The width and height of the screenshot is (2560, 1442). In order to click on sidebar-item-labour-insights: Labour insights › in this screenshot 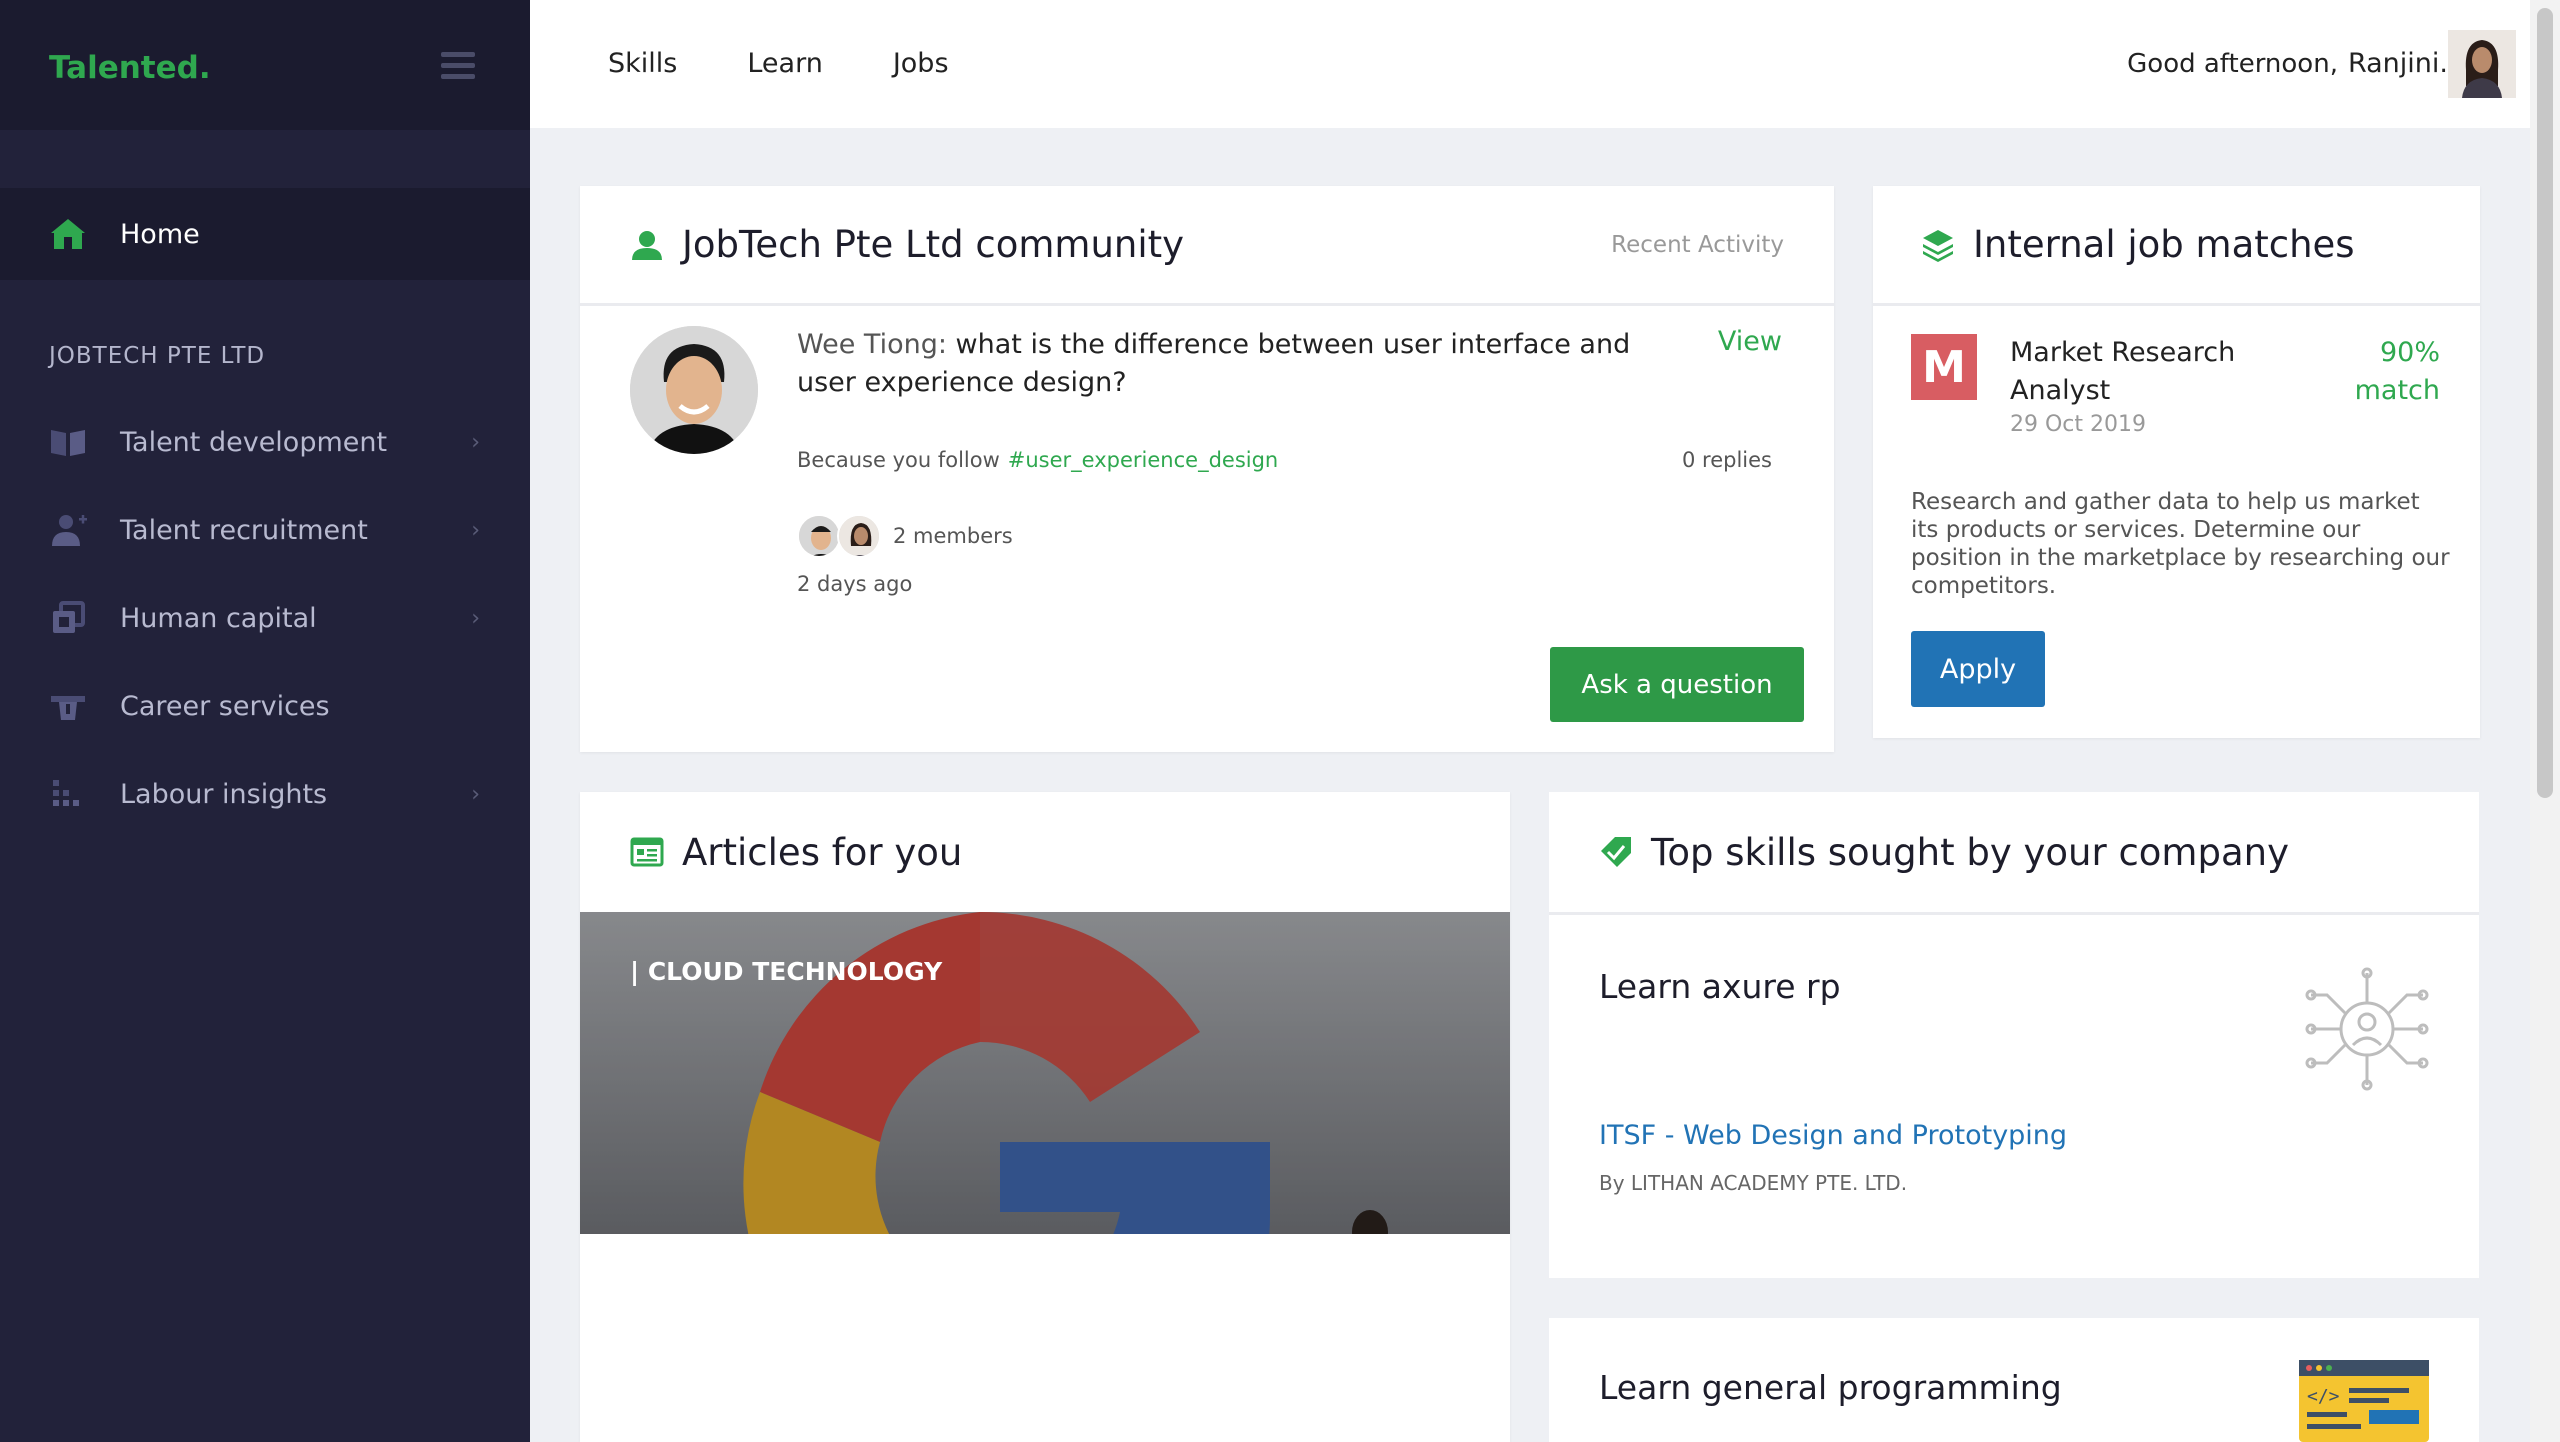, I will do `click(265, 794)`.